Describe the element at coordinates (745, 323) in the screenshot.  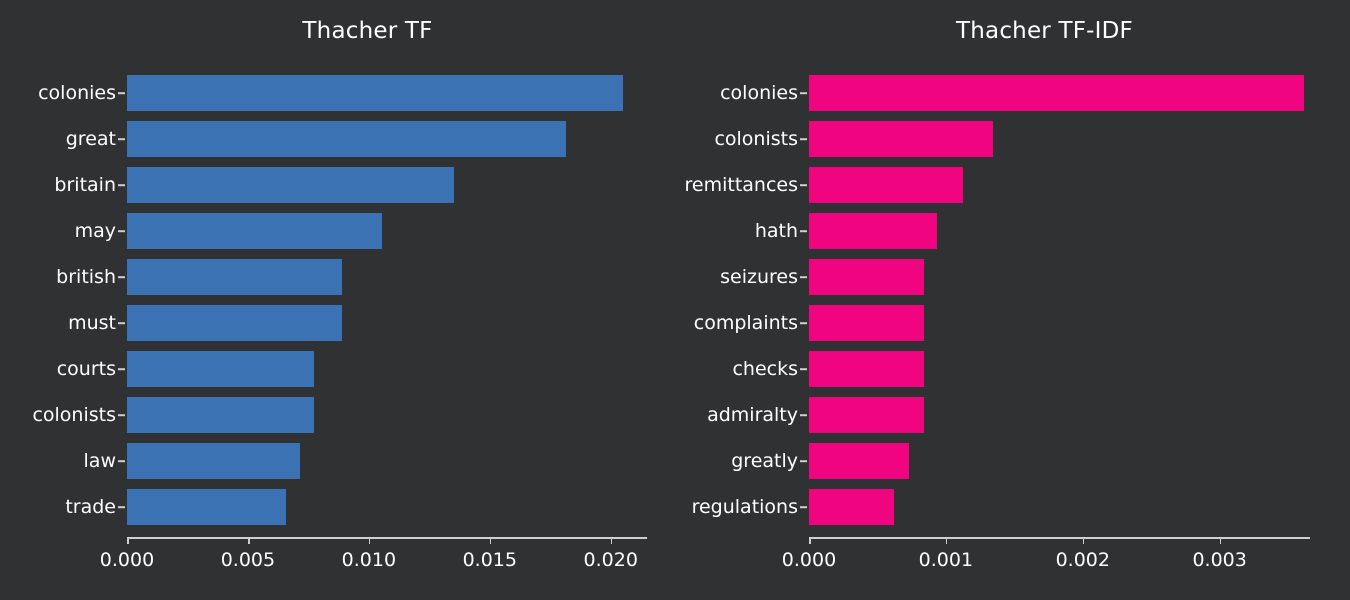
I see `y-axis-tick-label: complaints` at that location.